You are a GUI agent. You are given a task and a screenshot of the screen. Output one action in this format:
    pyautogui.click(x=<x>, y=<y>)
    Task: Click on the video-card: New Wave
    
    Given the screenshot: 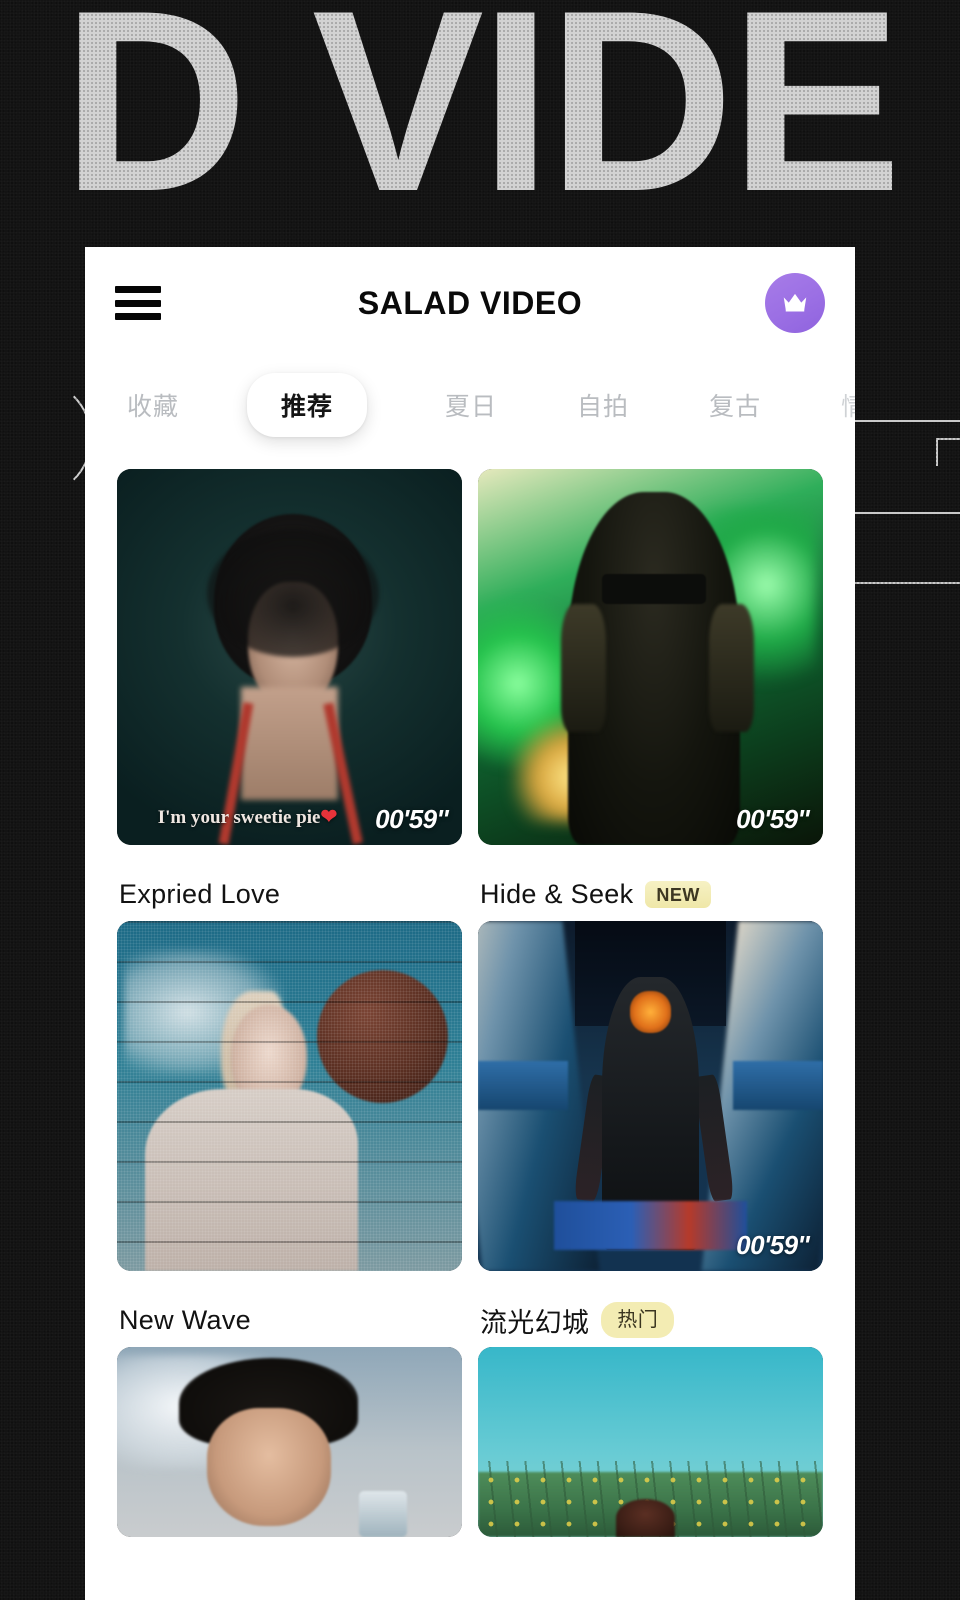 What is the action you would take?
    pyautogui.click(x=289, y=1134)
    